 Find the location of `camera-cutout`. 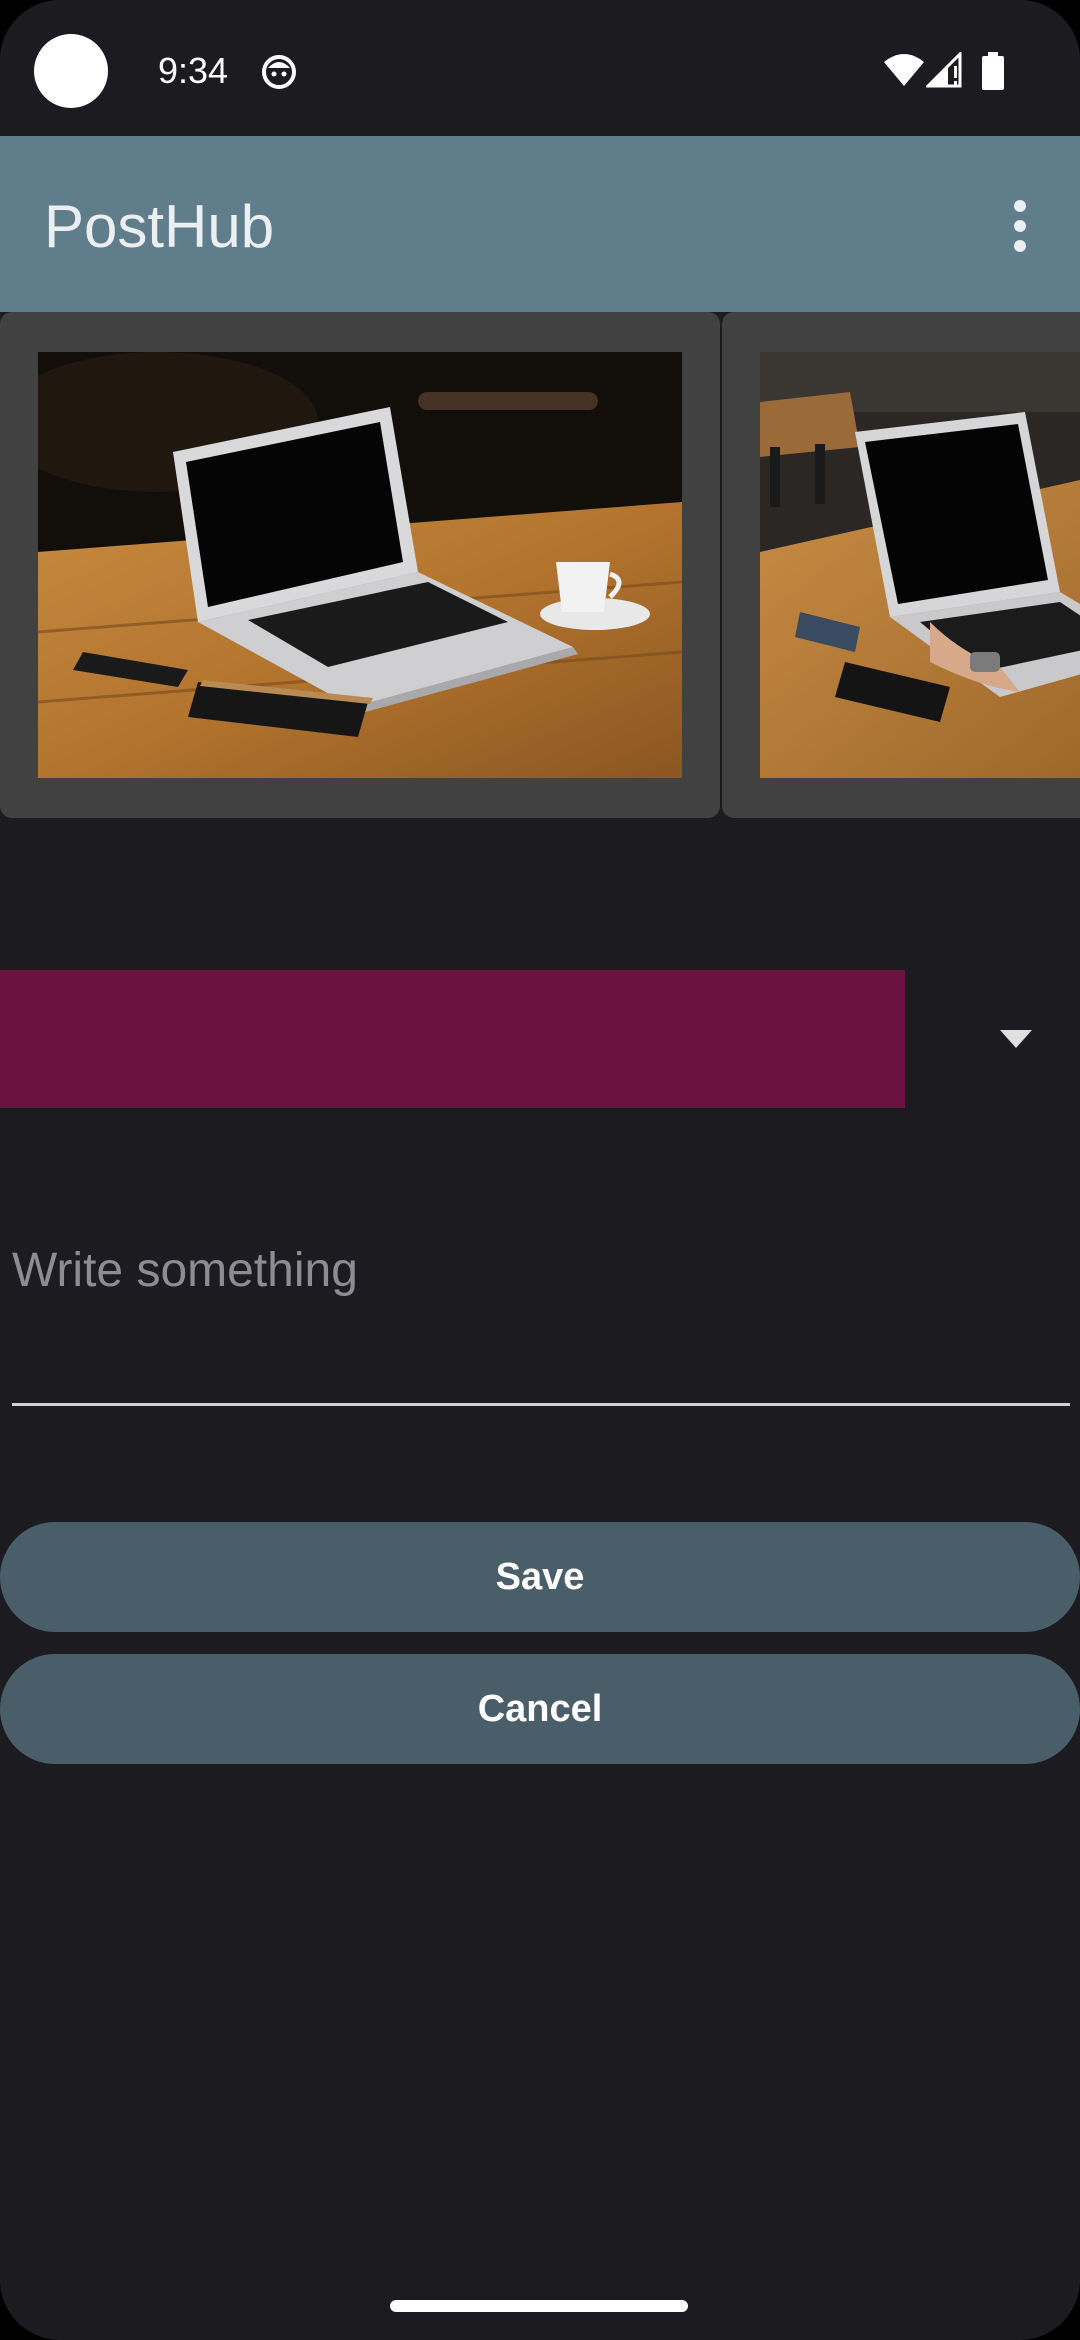

camera-cutout is located at coordinates (71, 71).